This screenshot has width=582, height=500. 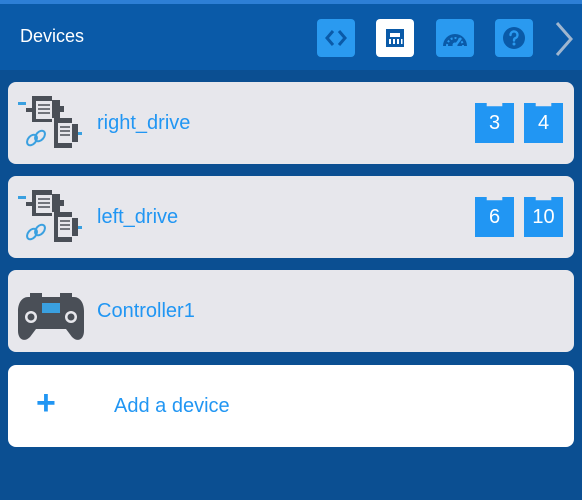 I want to click on devices-tab-button, so click(x=395, y=38).